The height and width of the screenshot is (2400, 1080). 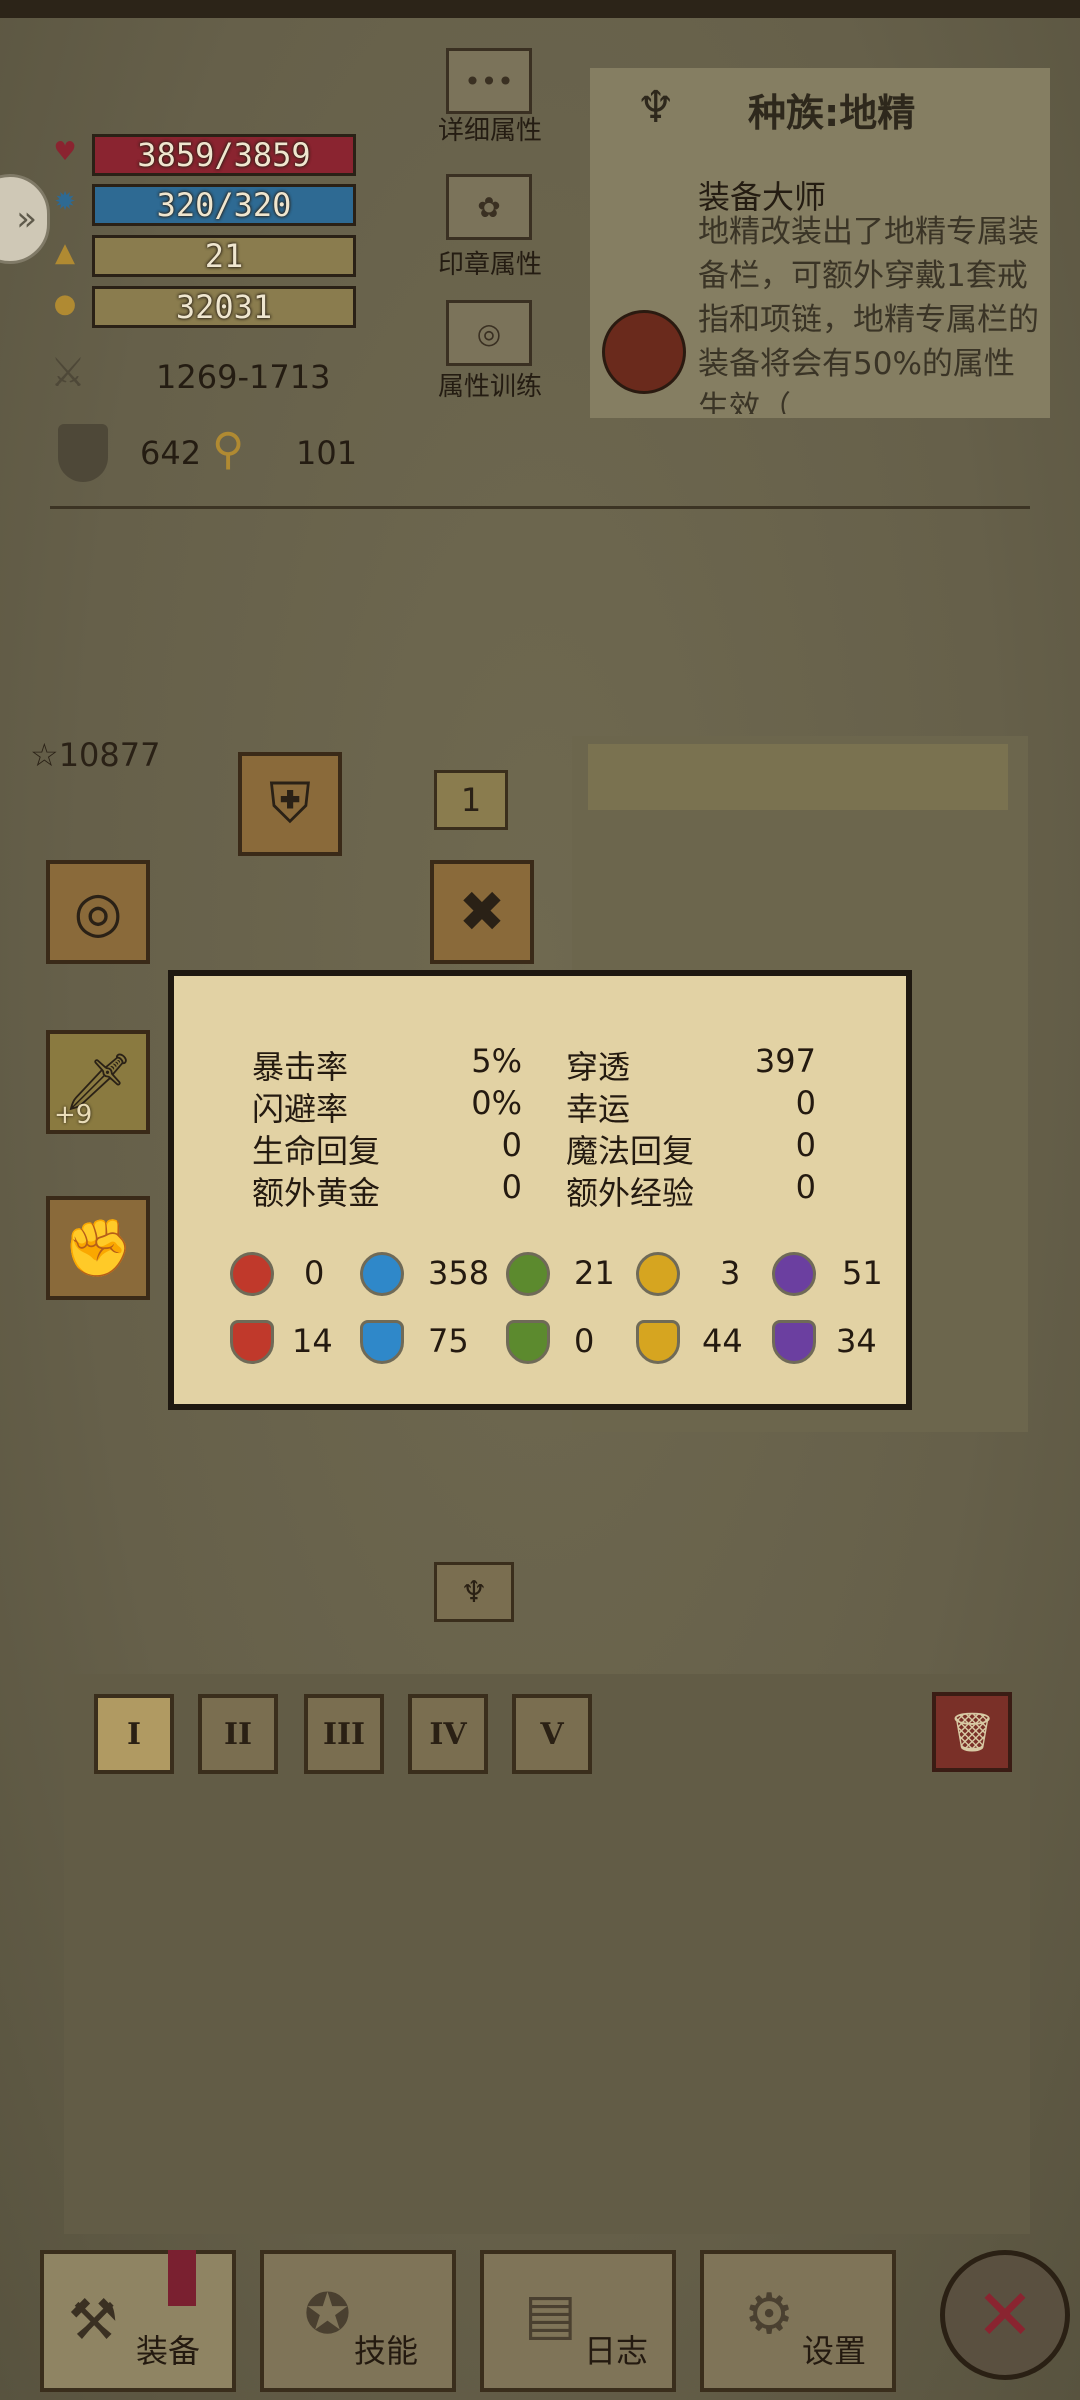 I want to click on light-attack-icon, so click(x=658, y=1274).